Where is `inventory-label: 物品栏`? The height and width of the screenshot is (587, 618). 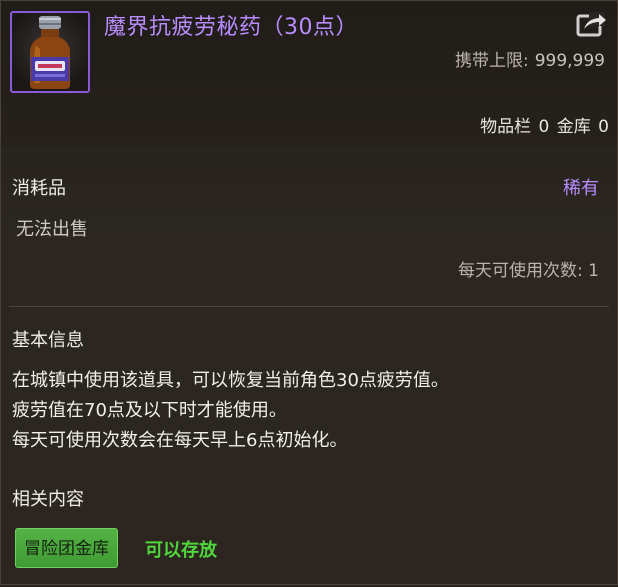 inventory-label: 物品栏 is located at coordinates (506, 127).